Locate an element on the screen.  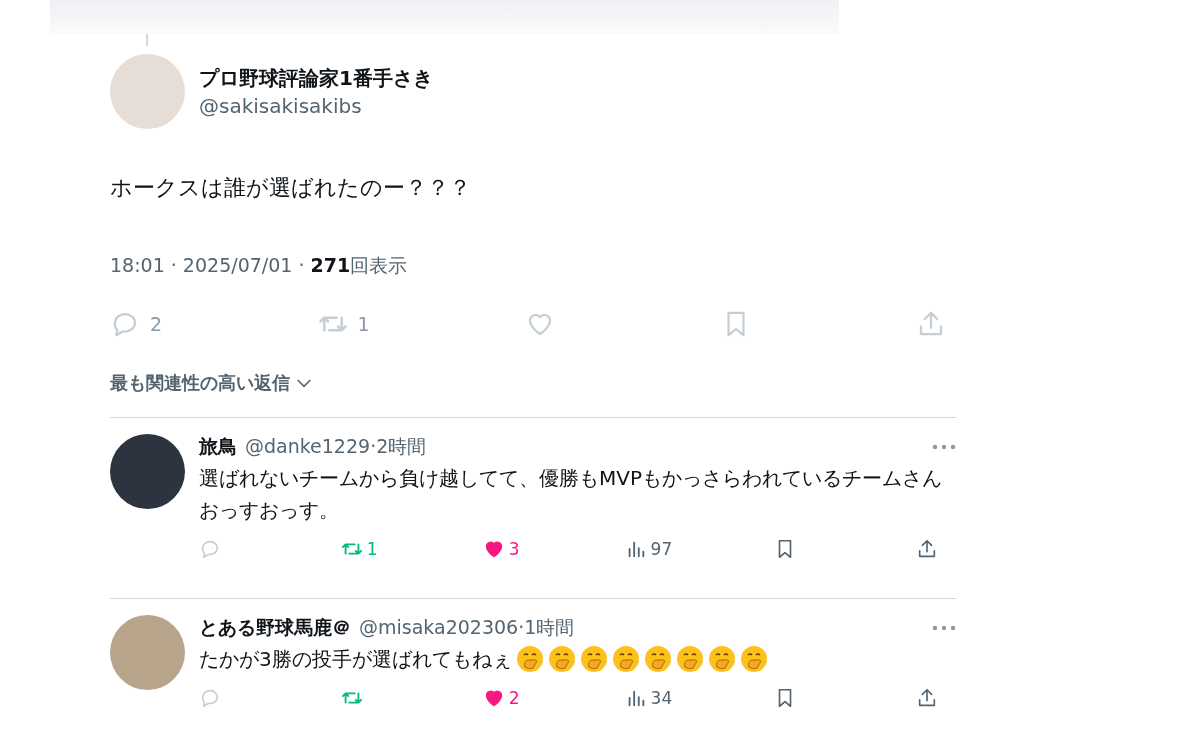
action-count: 34 is located at coordinates (661, 698).